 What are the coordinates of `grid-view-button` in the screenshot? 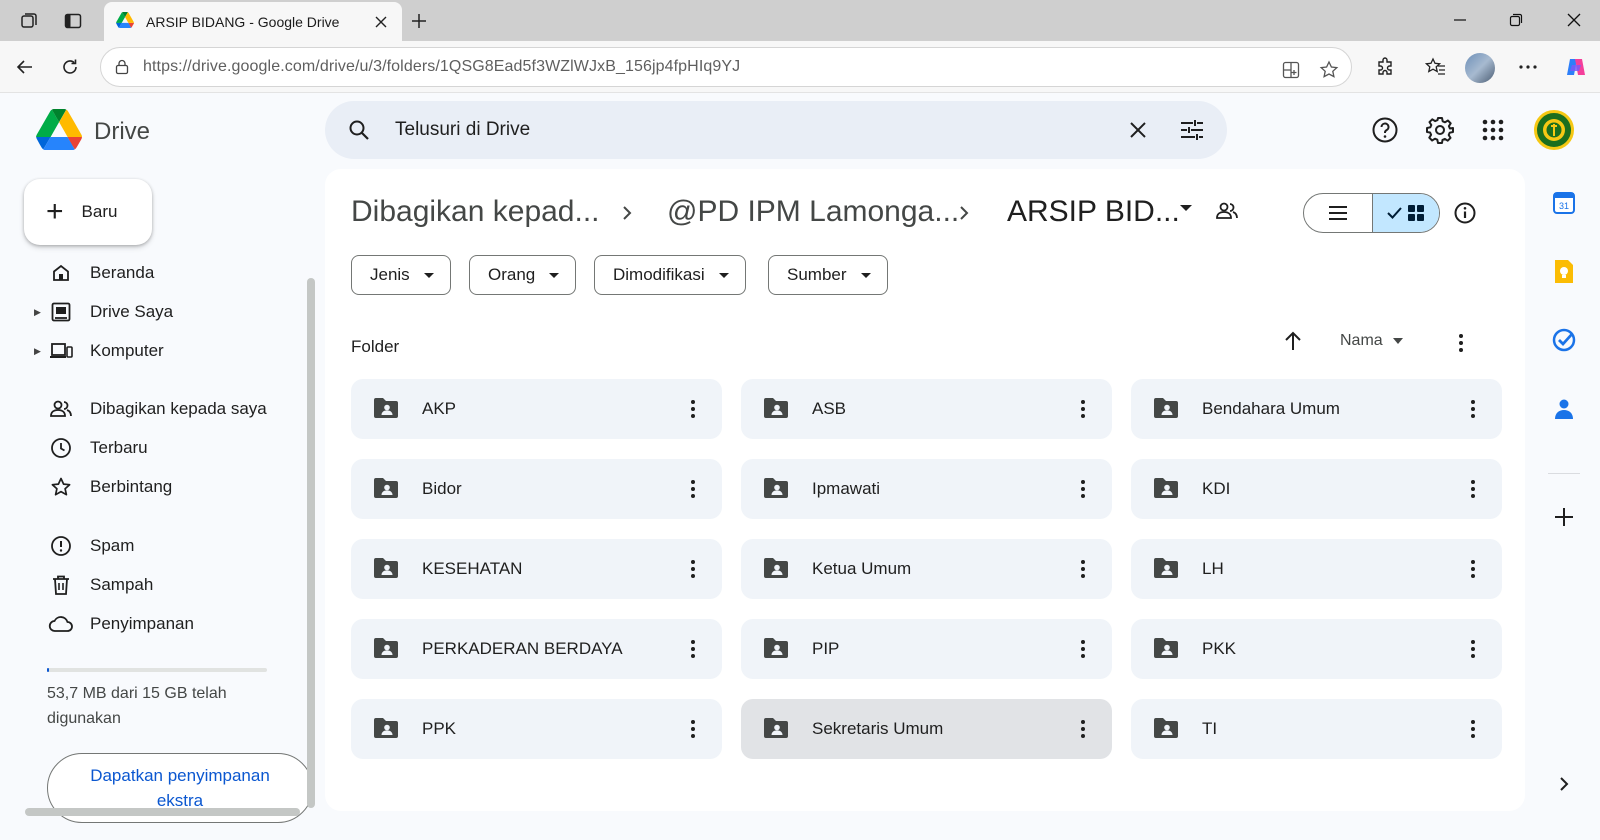 It's located at (1405, 213).